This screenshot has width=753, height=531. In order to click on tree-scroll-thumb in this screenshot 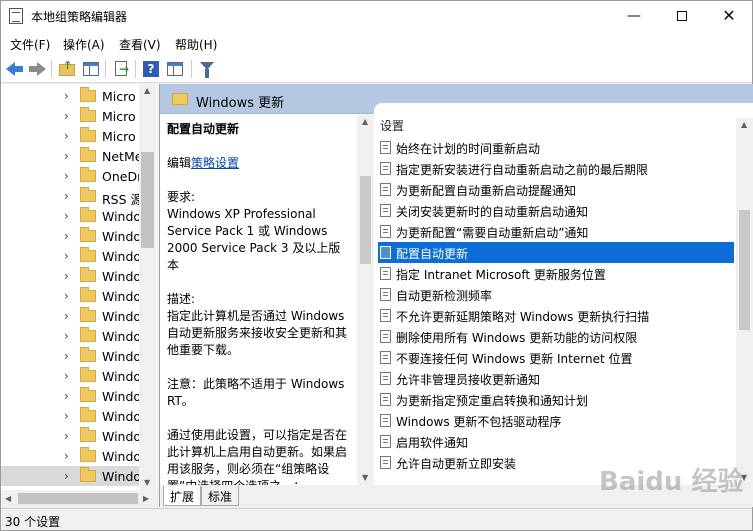, I will do `click(147, 200)`.